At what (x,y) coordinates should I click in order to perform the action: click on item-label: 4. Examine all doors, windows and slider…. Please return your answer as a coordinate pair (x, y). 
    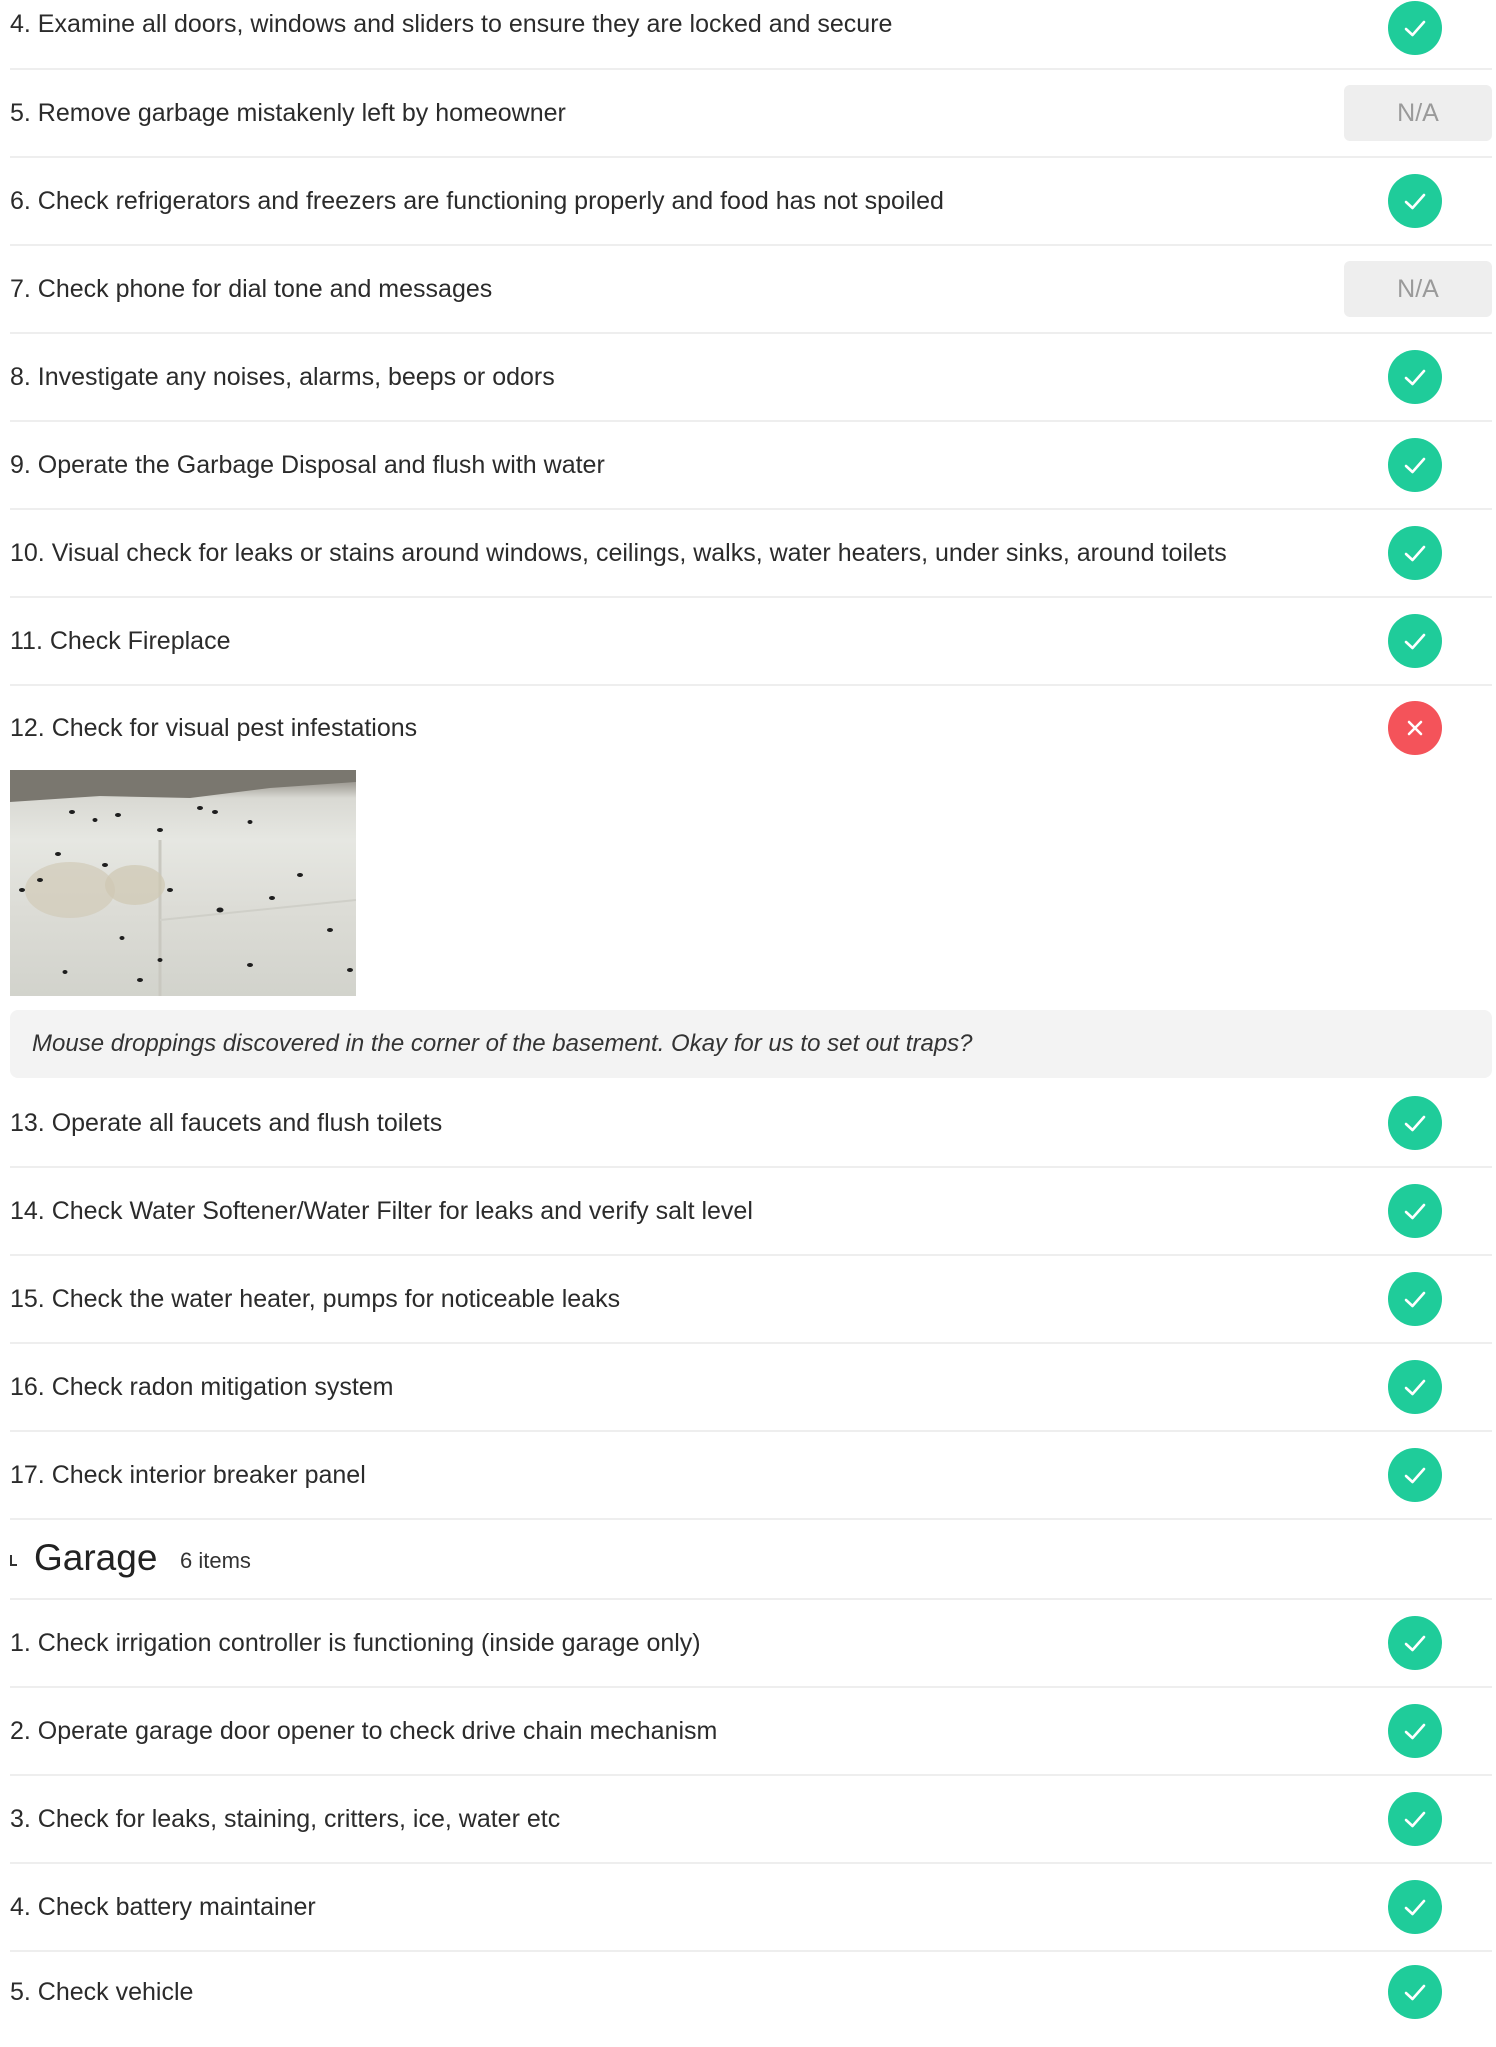
    Looking at the image, I should click on (451, 24).